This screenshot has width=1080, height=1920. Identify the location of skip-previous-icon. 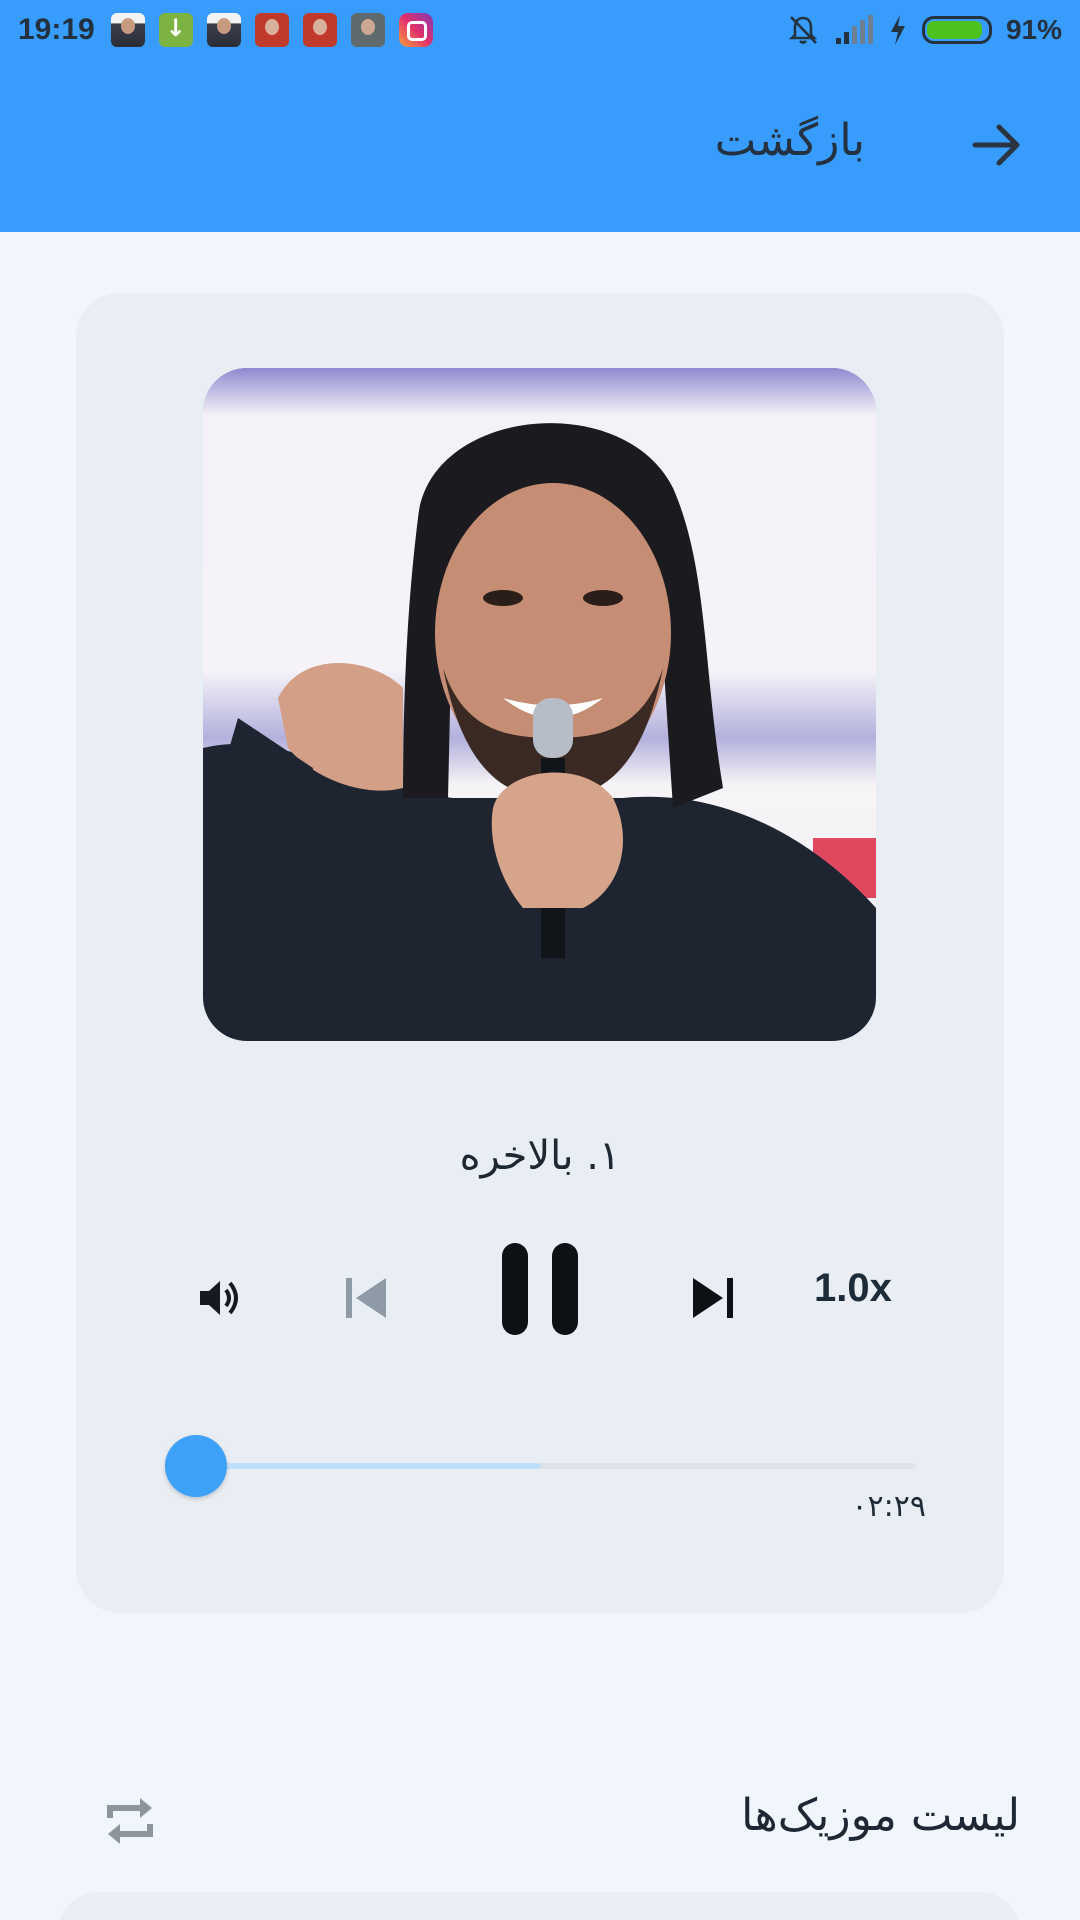
(366, 1298).